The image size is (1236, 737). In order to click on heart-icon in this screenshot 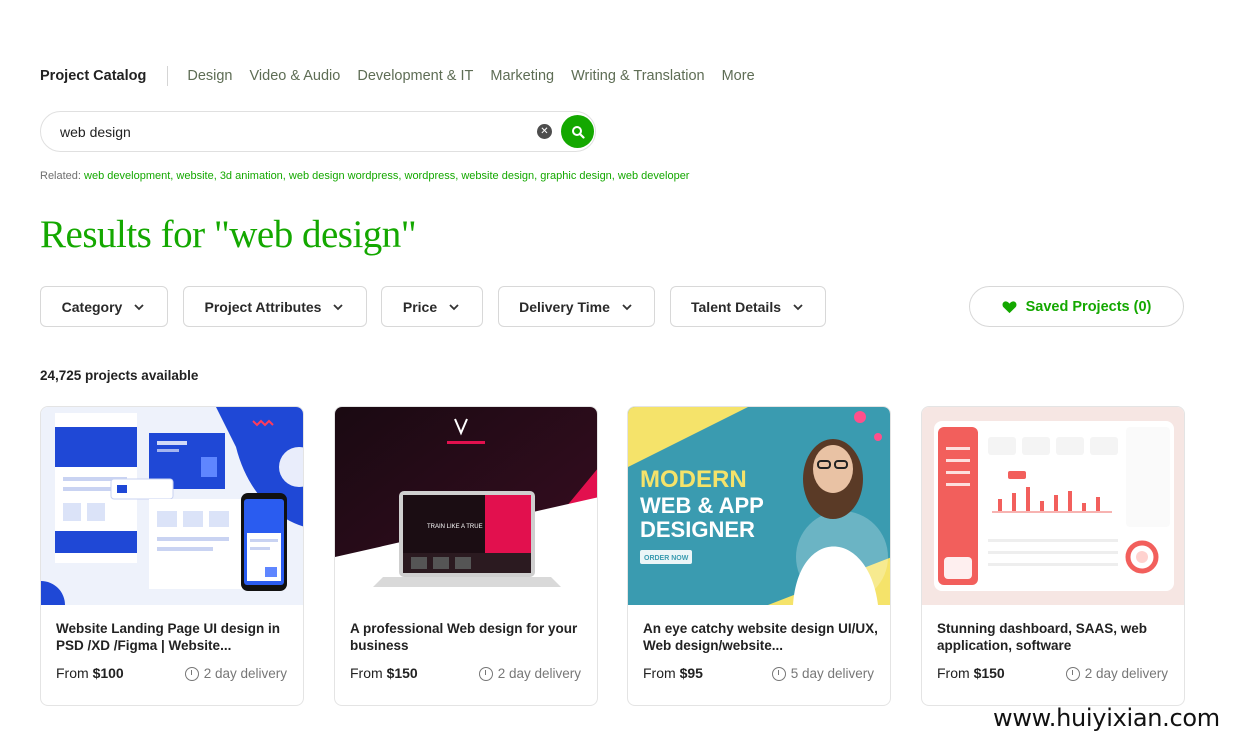, I will do `click(1009, 306)`.